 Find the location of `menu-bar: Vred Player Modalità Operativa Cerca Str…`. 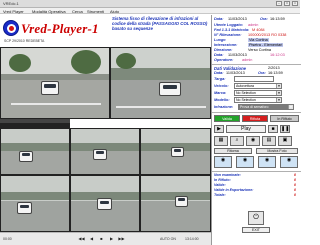

menu-bar: Vred Player Modalità Operativa Cerca Str… is located at coordinates (150, 11).